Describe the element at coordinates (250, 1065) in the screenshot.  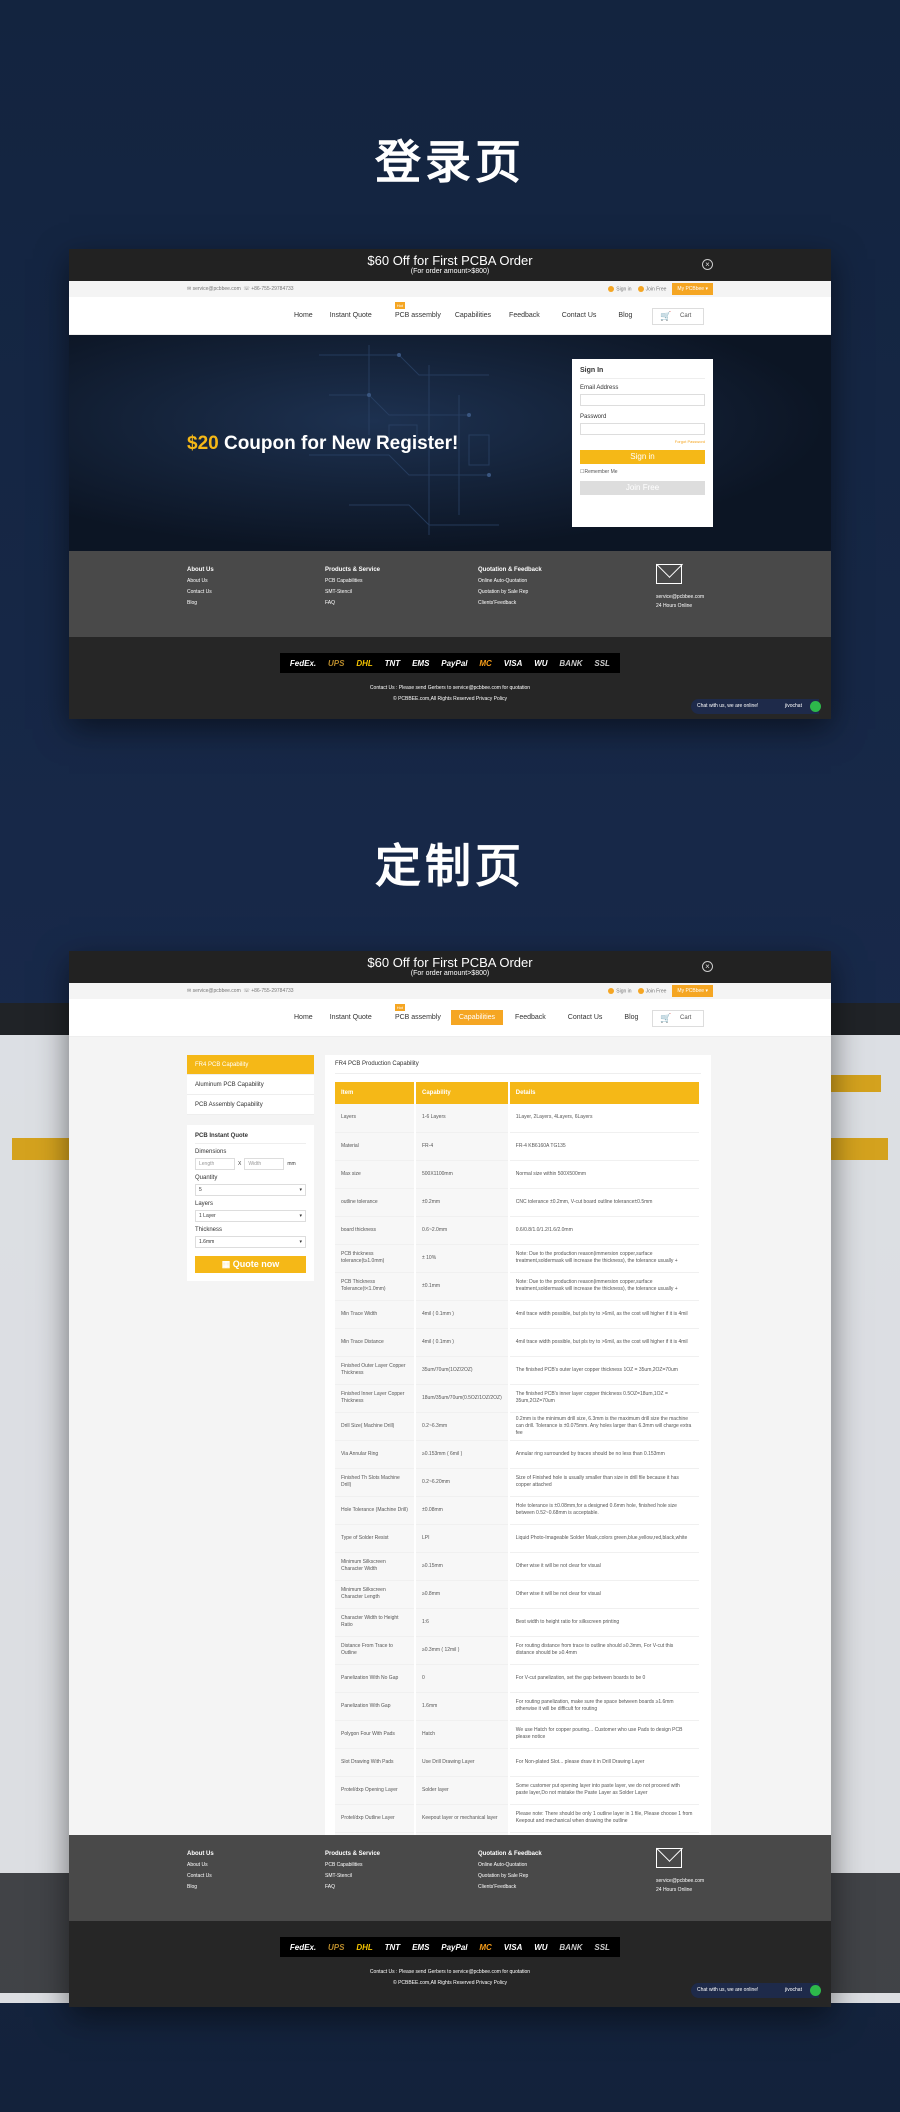
I see `sidebar-item-fr4: FR4 PCB Capability` at that location.